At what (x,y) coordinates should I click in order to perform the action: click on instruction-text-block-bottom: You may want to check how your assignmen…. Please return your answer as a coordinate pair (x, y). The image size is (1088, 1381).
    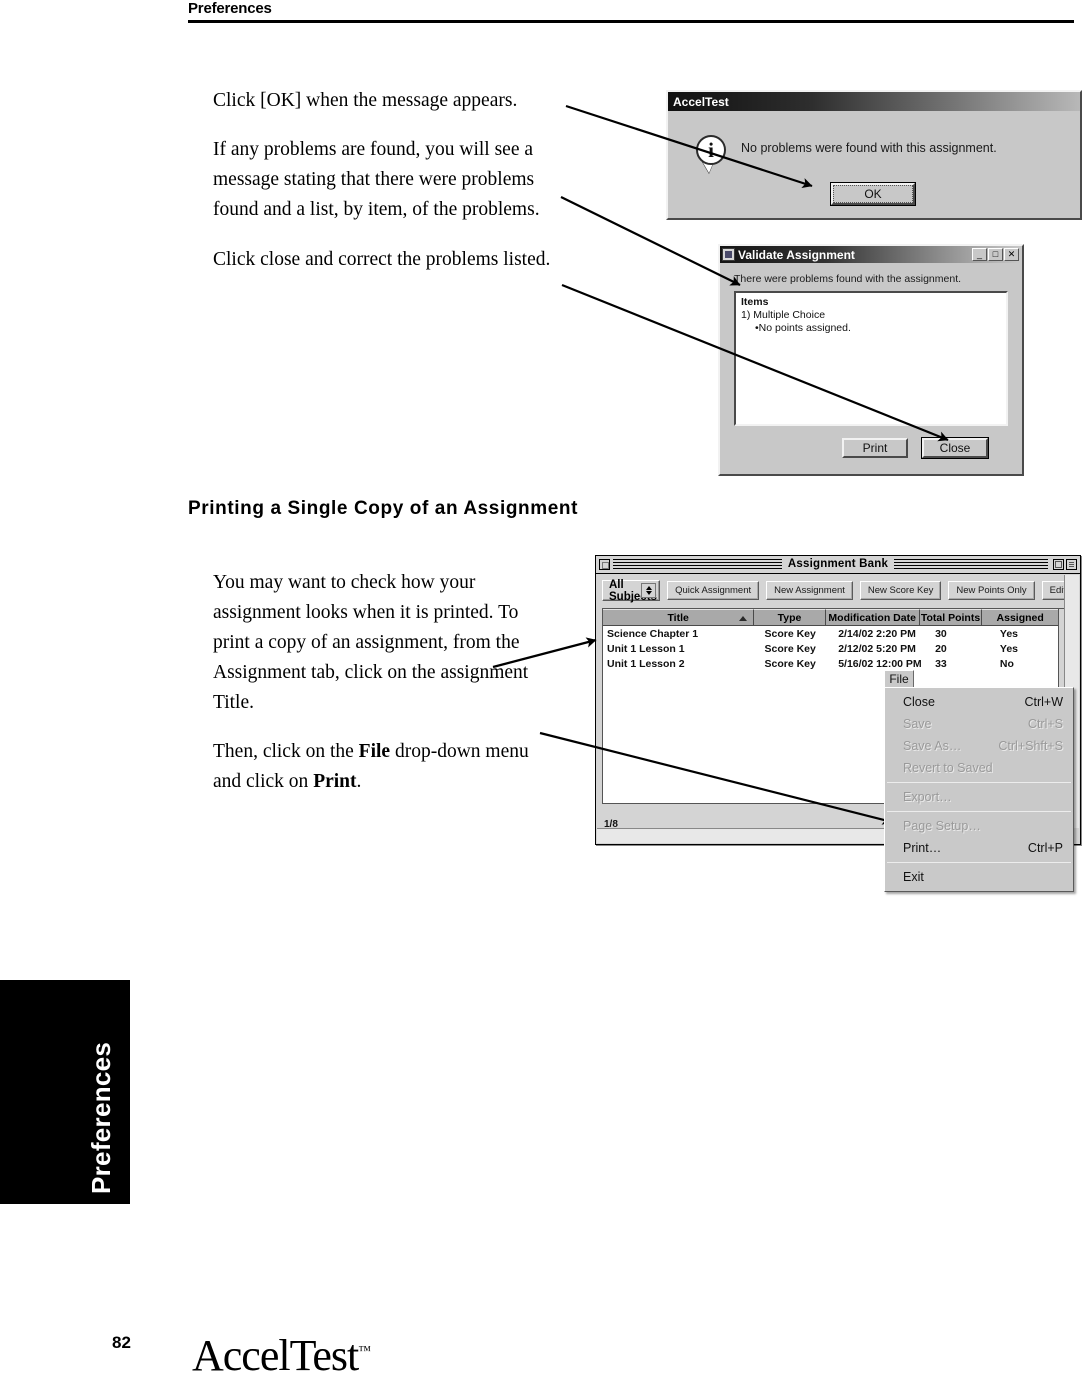
    Looking at the image, I should click on (378, 677).